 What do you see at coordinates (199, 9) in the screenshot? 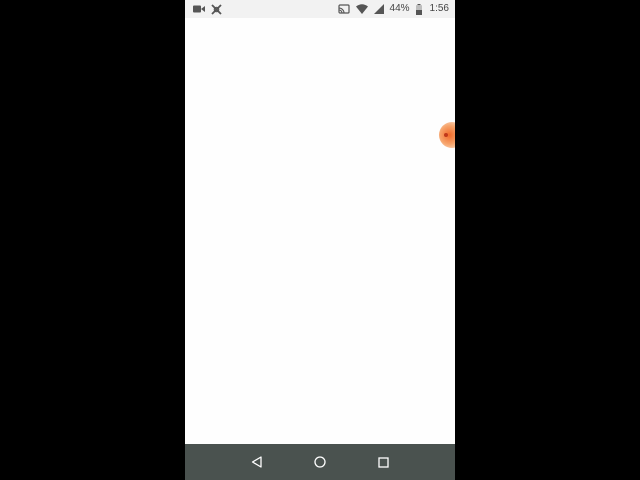
I see `video-camera-icon` at bounding box center [199, 9].